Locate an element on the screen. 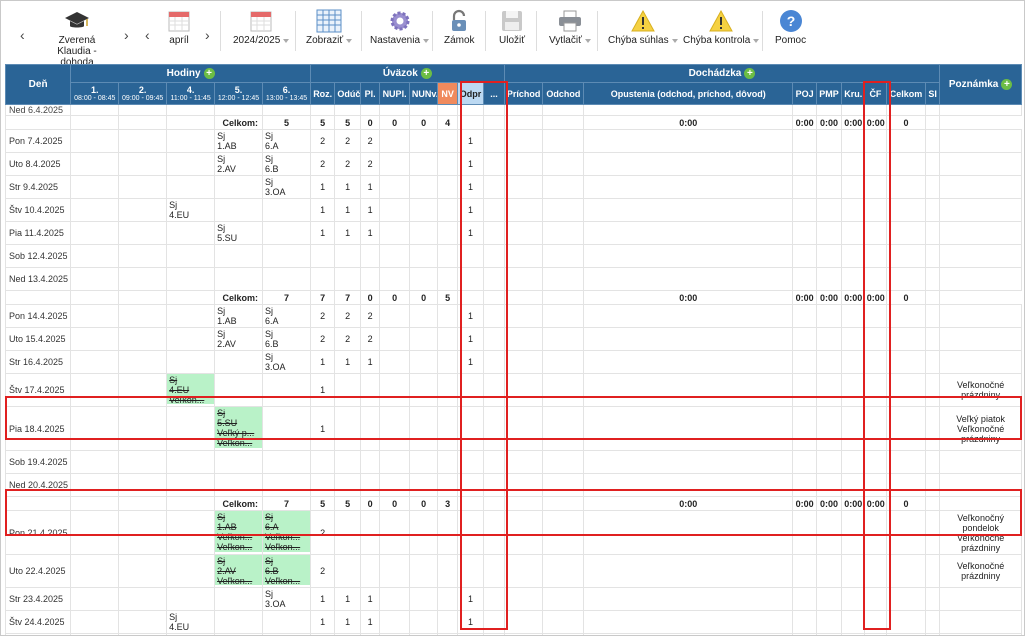  lesson-cell: Sj5.SU is located at coordinates (239, 233).